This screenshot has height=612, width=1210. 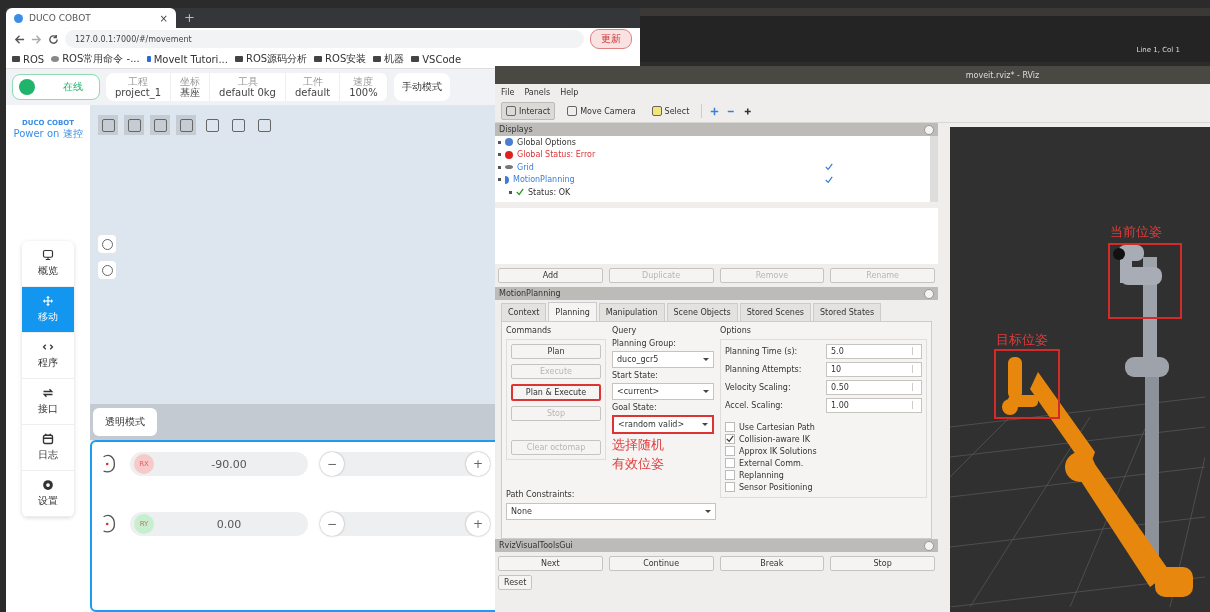 I want to click on display-item: Grid, so click(x=525, y=167).